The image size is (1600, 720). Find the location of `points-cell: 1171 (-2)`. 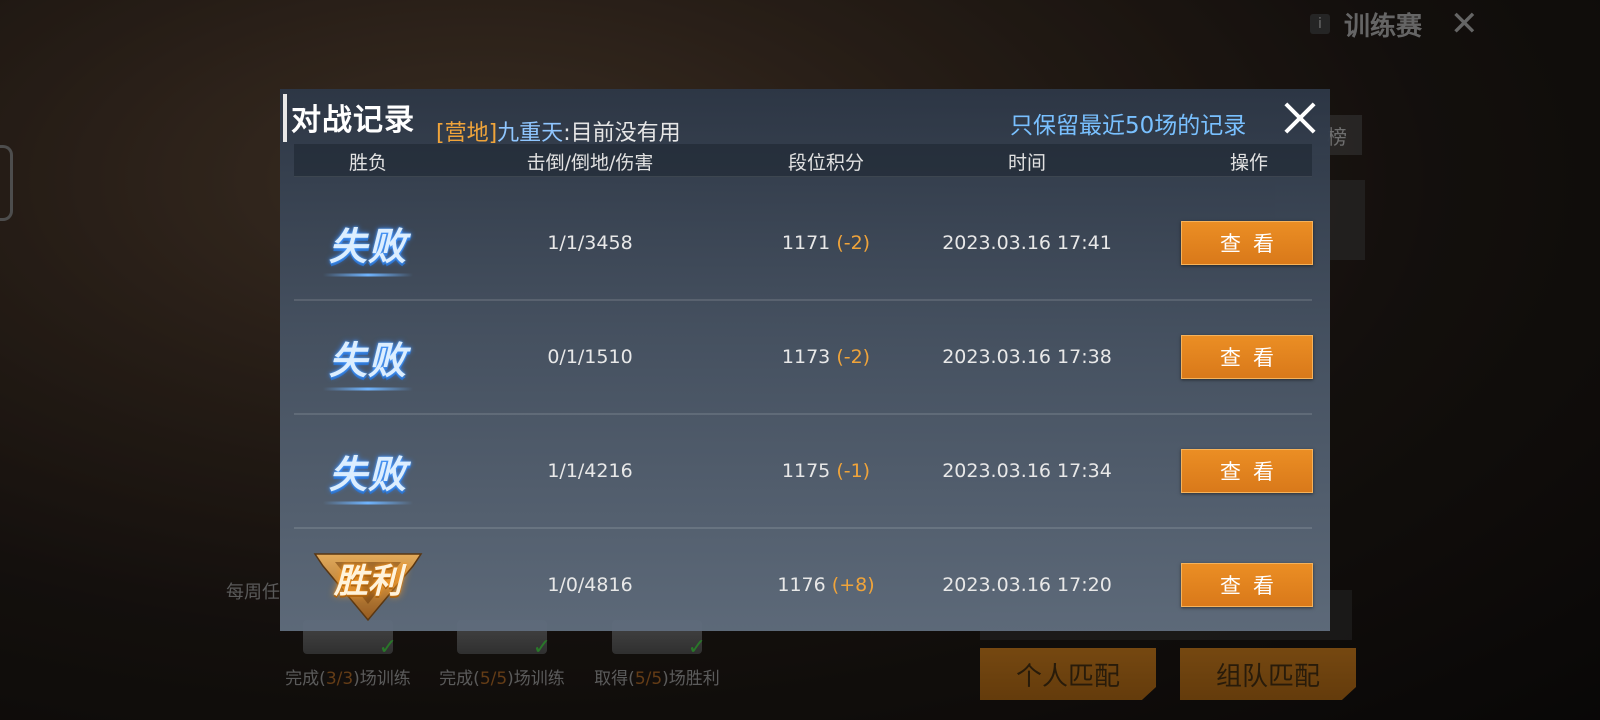

points-cell: 1171 (-2) is located at coordinates (826, 243).